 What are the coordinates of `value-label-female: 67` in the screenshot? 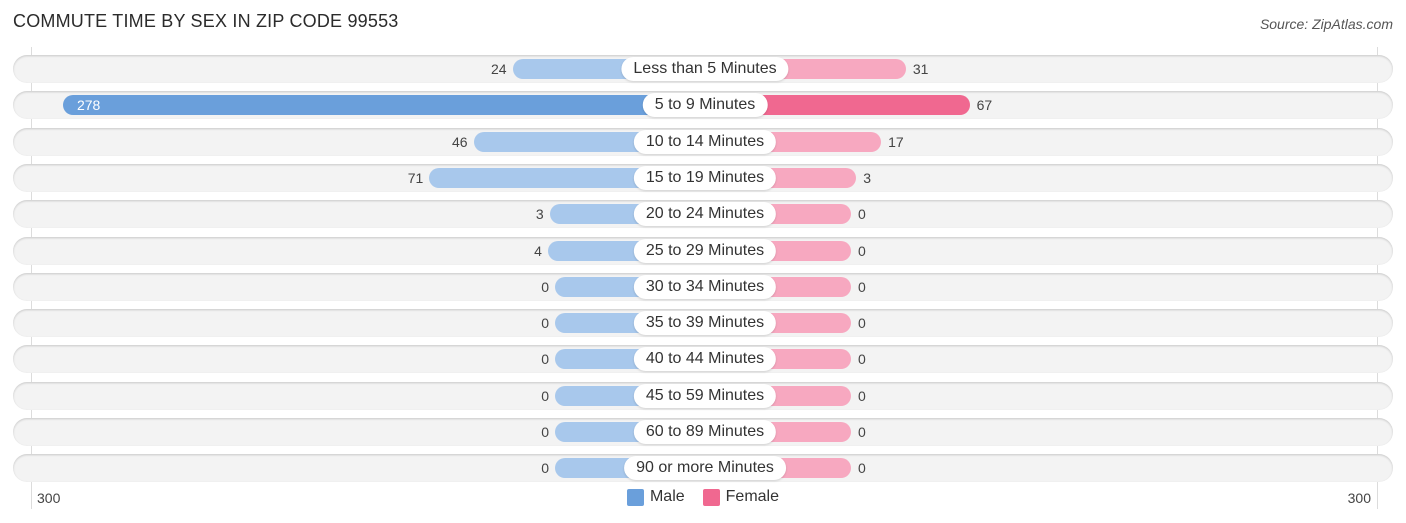 It's located at (984, 105).